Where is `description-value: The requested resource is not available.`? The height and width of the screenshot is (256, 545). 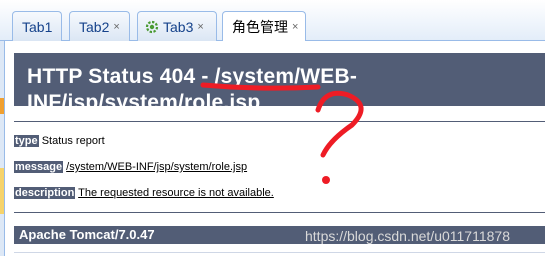 description-value: The requested resource is not available. is located at coordinates (176, 193).